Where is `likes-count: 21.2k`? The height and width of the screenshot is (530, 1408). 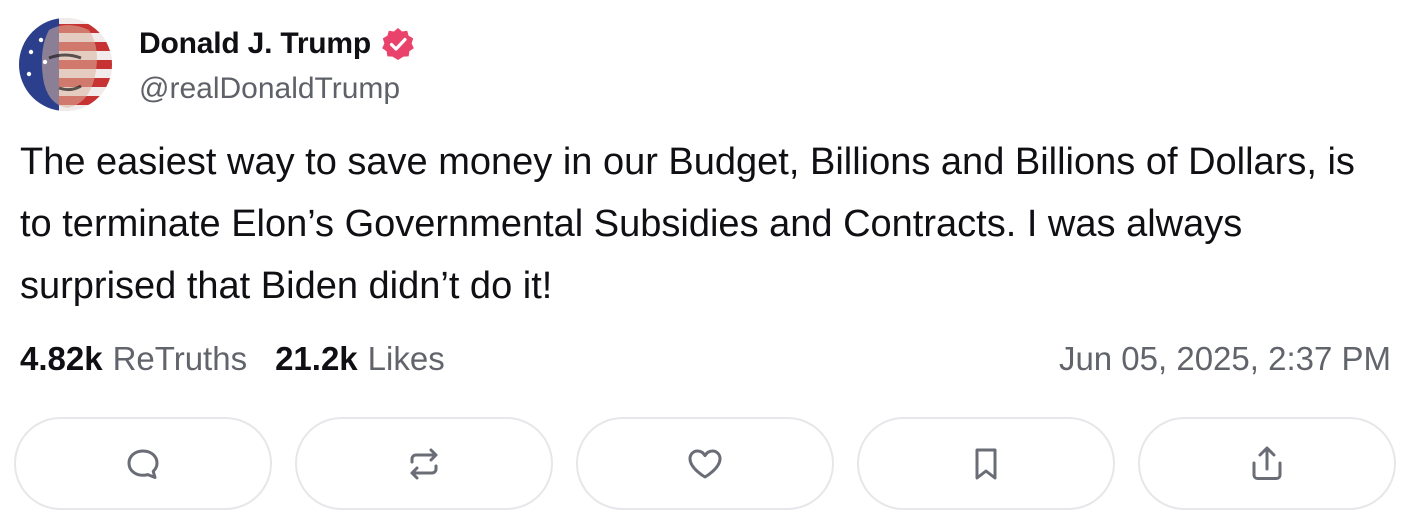 likes-count: 21.2k is located at coordinates (316, 359).